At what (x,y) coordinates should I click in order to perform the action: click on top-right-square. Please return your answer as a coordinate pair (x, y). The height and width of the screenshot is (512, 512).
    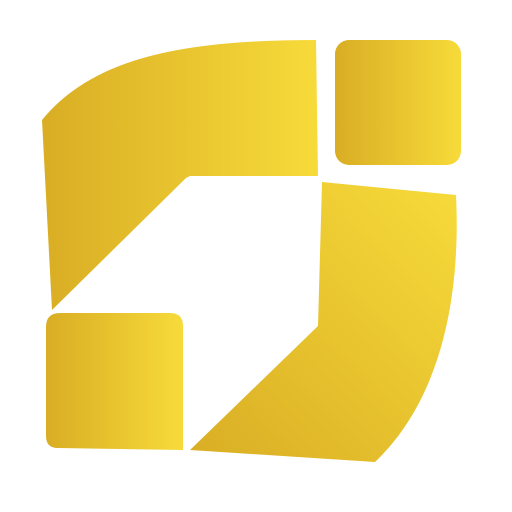
    Looking at the image, I should click on (398, 102).